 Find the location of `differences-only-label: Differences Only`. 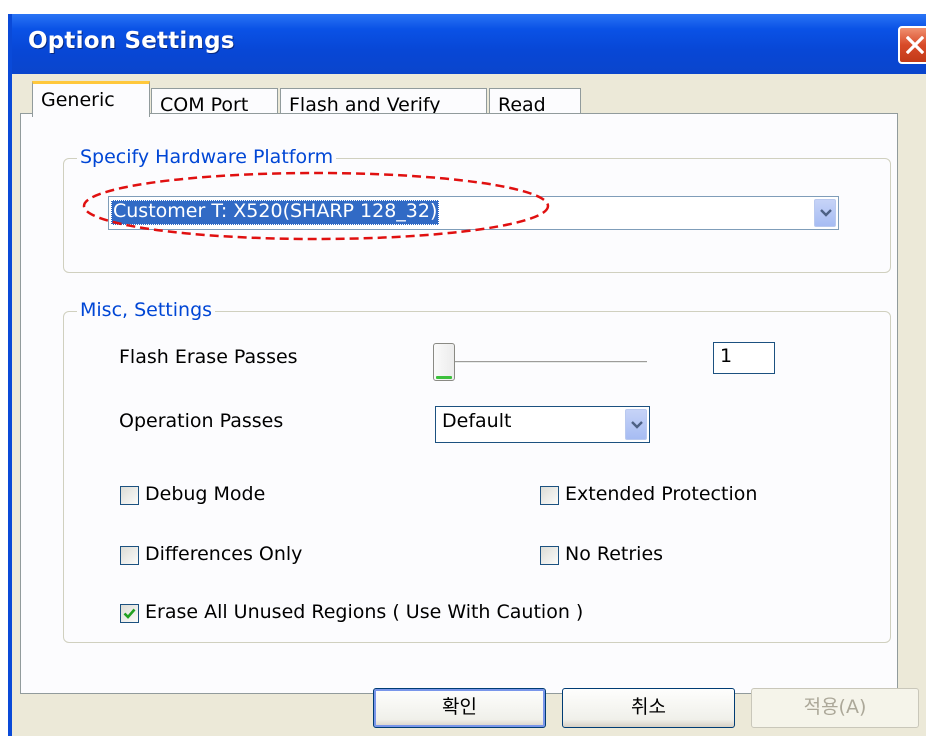

differences-only-label: Differences Only is located at coordinates (224, 554).